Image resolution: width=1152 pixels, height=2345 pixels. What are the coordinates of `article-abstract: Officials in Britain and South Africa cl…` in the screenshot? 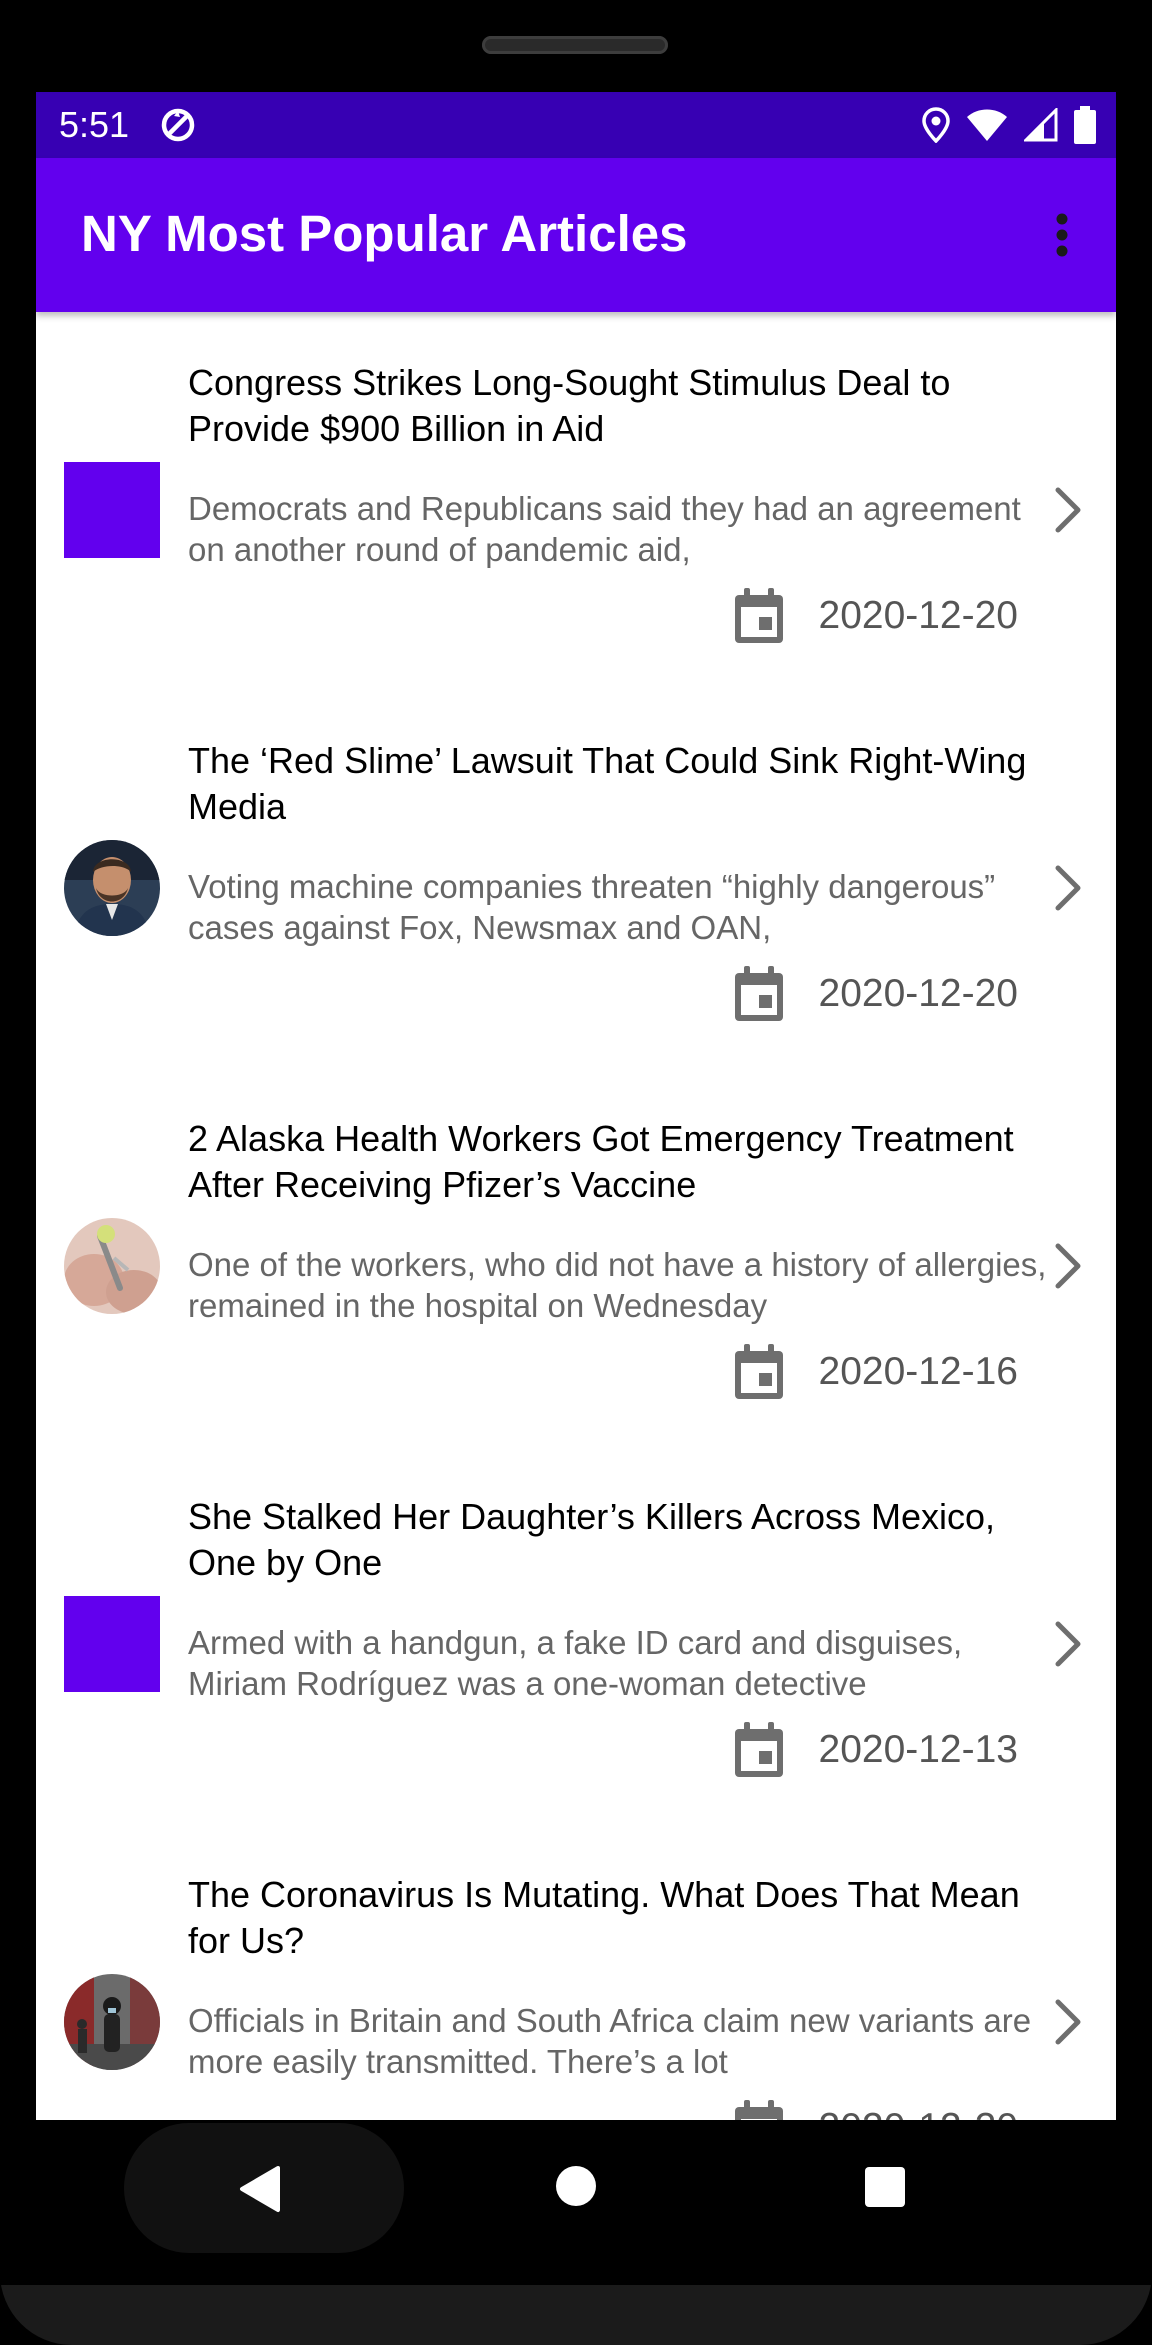 It's located at (610, 2041).